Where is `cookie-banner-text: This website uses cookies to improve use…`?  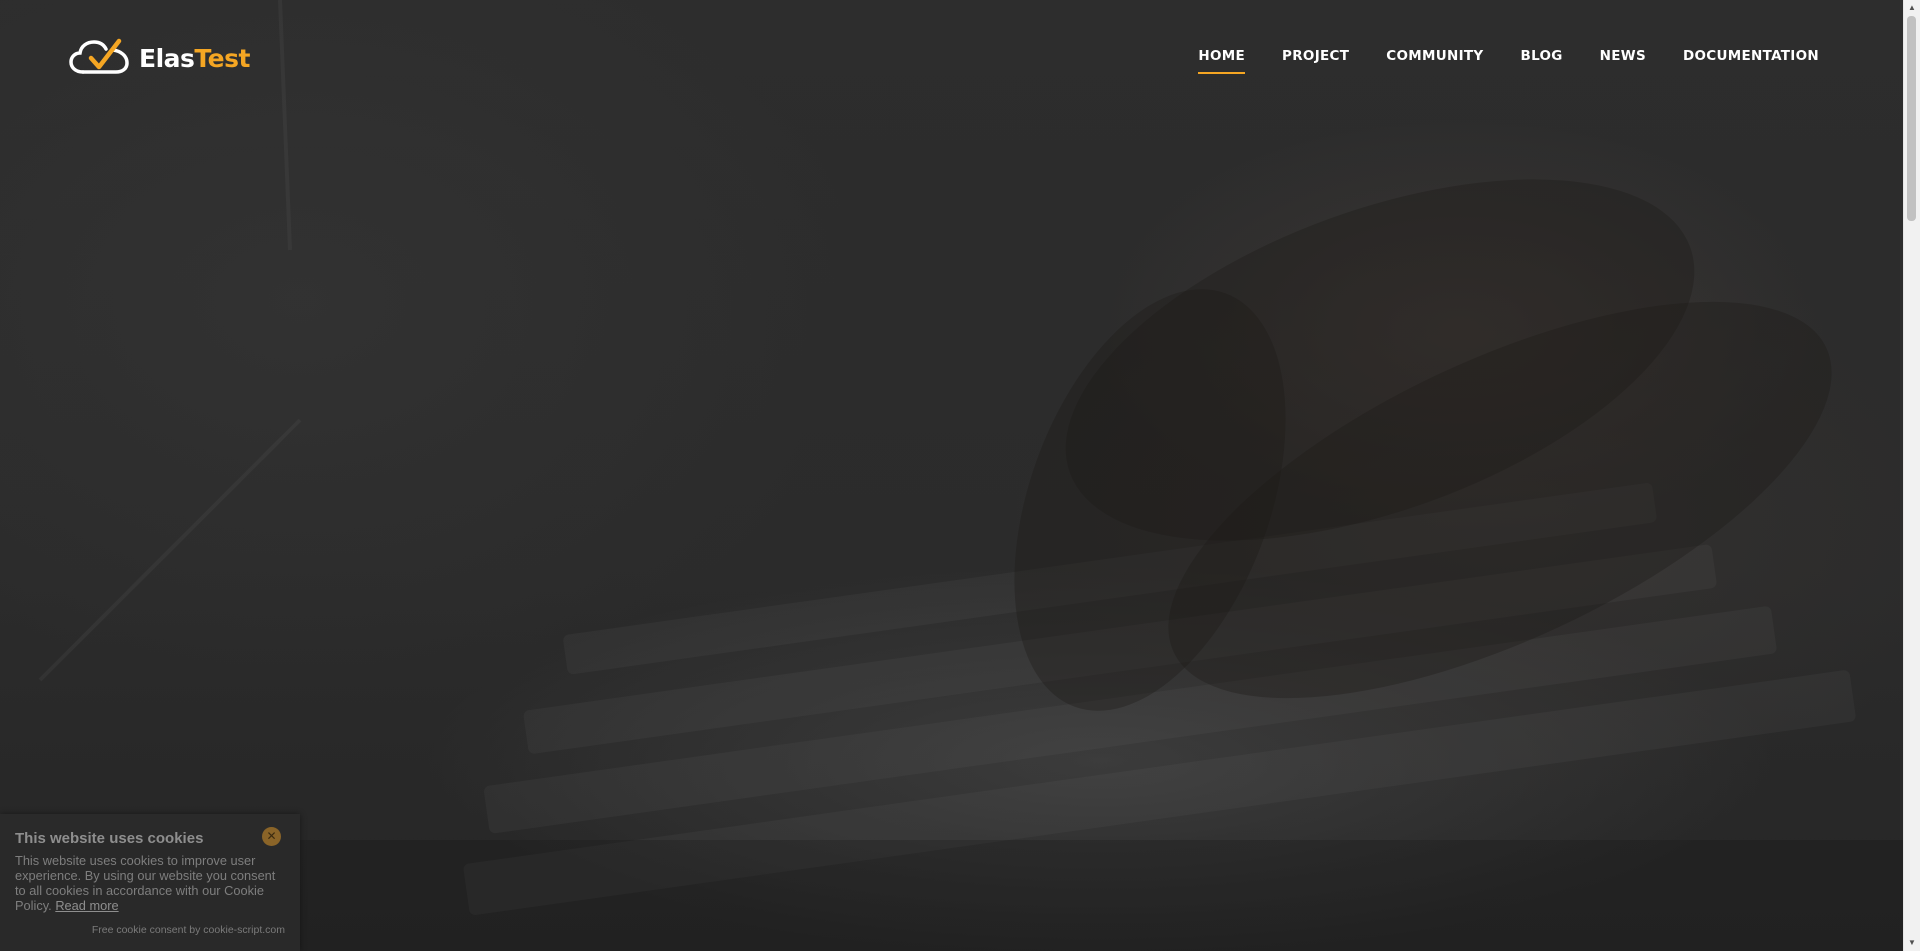
cookie-banner-text: This website uses cookies to improve use… is located at coordinates (151, 883).